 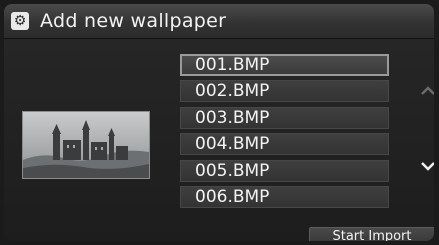 I want to click on file-list-item: 002.BMP, so click(x=284, y=91).